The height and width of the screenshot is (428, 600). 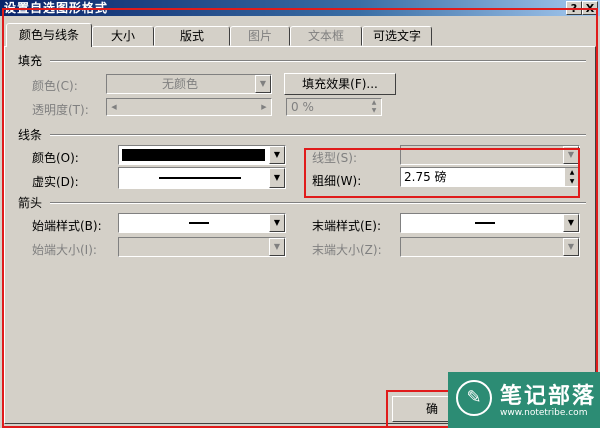 I want to click on highlight-weight, so click(x=442, y=173).